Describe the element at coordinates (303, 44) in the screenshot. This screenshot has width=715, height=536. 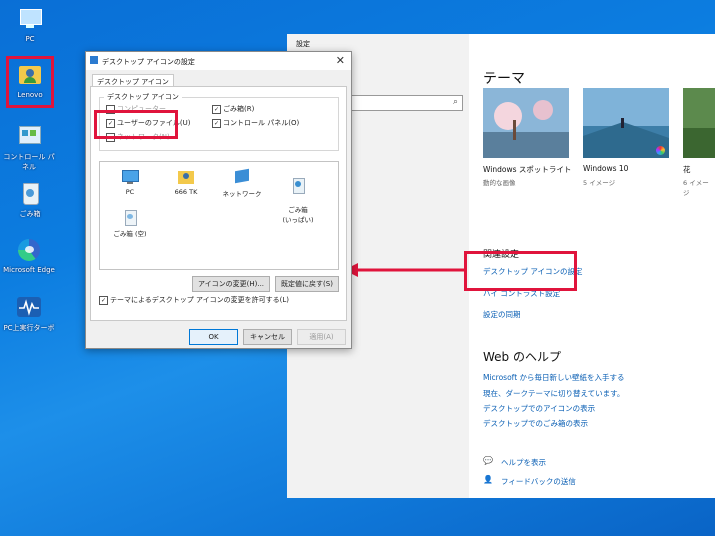
I see `window-title: 設定` at that location.